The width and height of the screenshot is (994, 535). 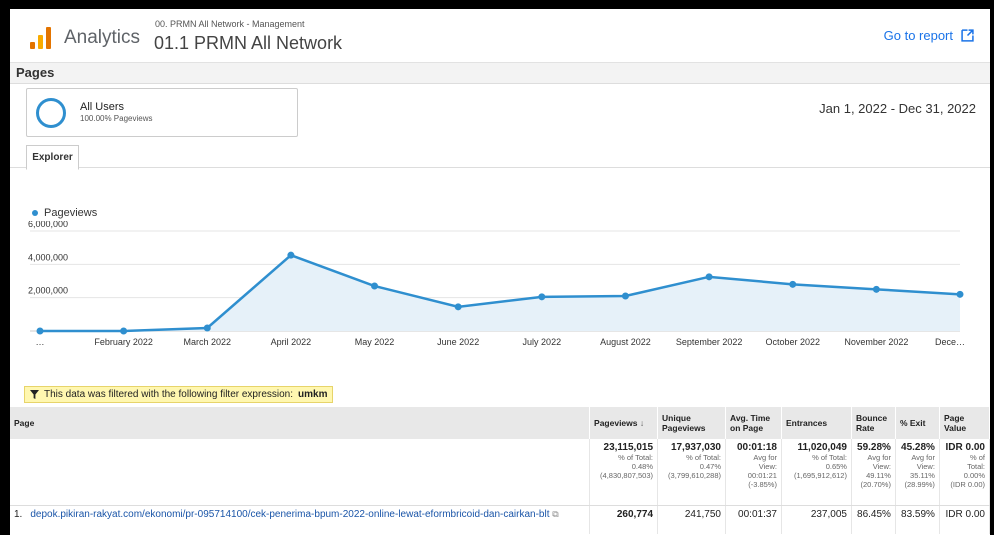 What do you see at coordinates (627, 475) in the screenshot?
I see `total-base: (4,830,807,503)` at bounding box center [627, 475].